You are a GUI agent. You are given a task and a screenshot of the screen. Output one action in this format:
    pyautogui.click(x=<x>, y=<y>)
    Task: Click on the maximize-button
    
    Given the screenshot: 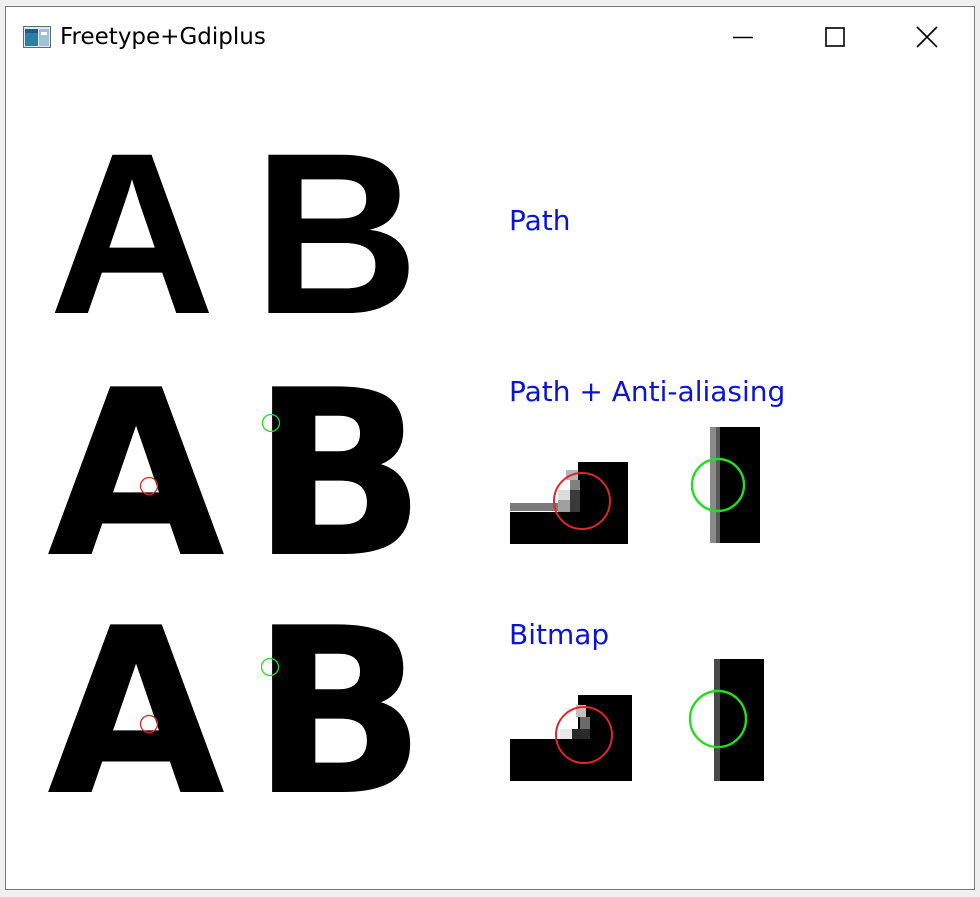 What is the action you would take?
    pyautogui.click(x=835, y=37)
    